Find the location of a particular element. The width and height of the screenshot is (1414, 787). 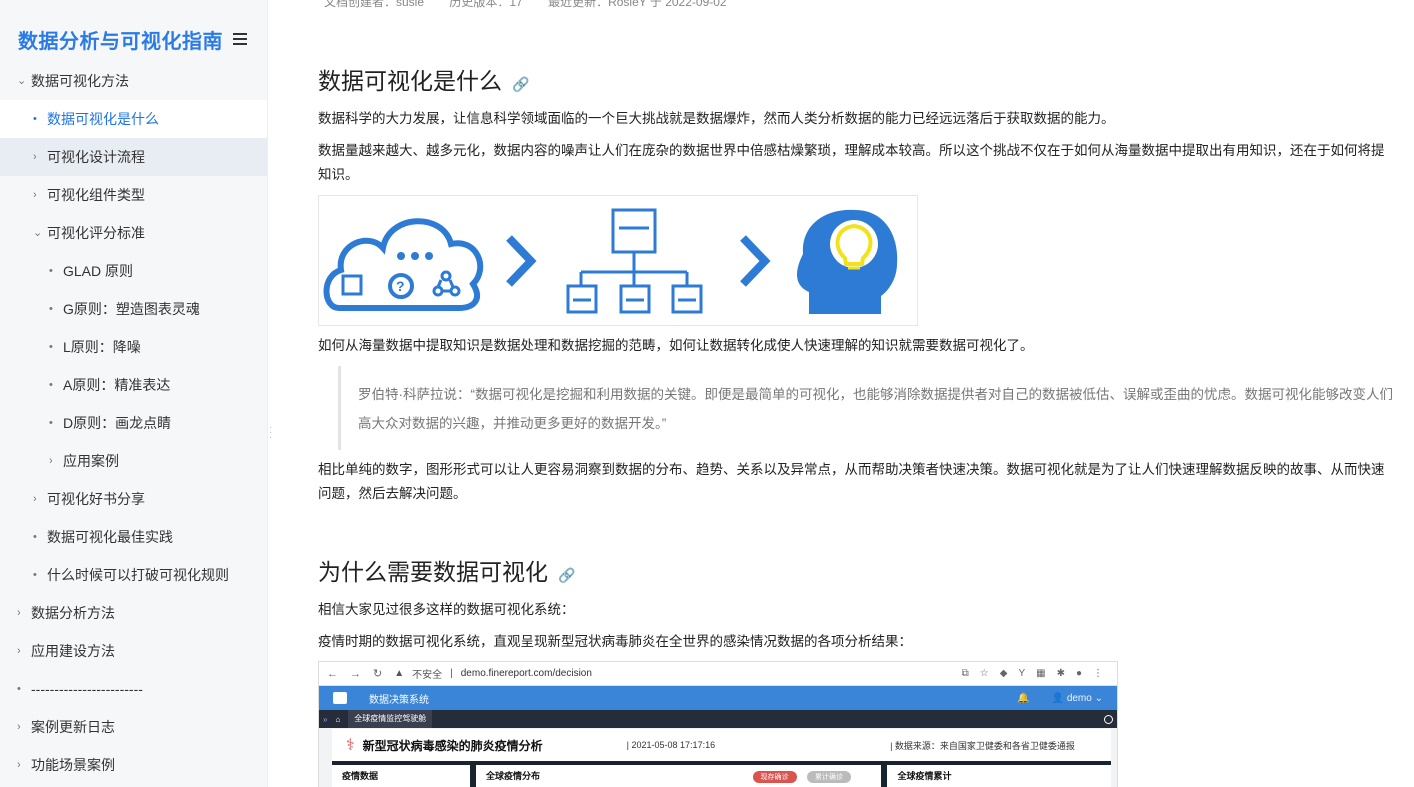

tree-item: • D原则：画龙点睛 is located at coordinates (133, 423).